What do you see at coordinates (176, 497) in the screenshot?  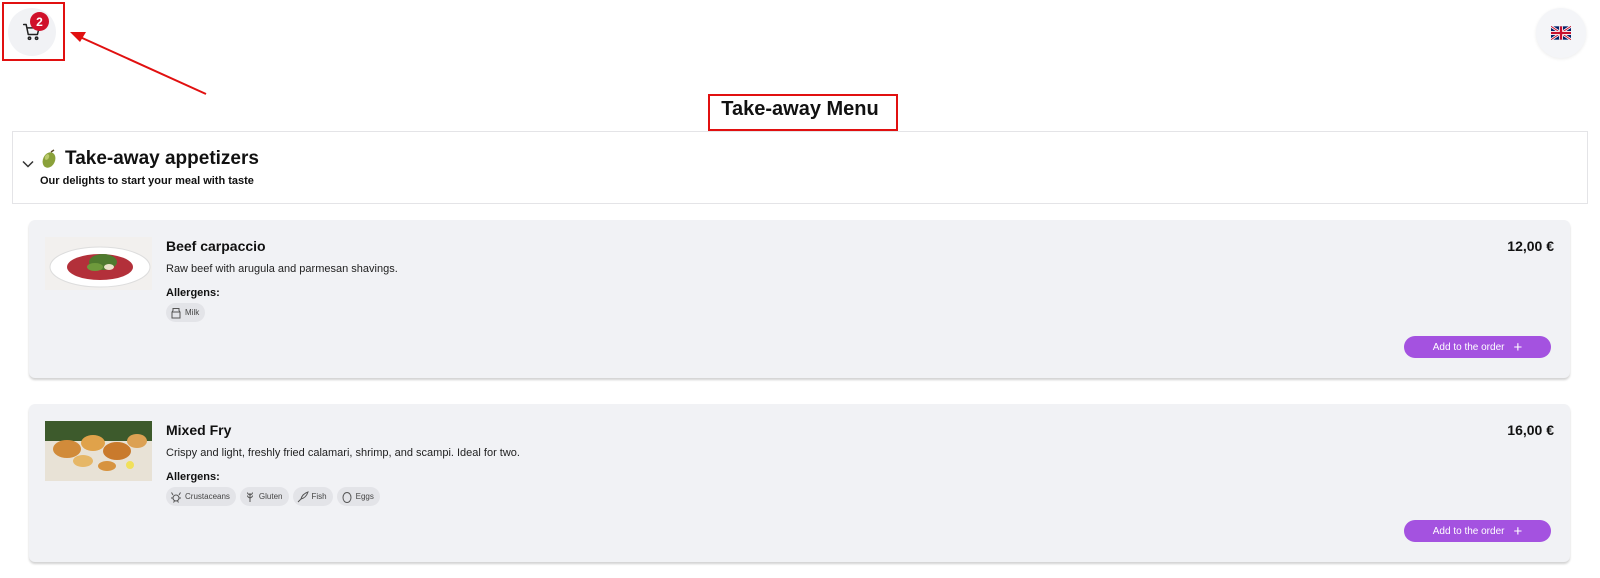 I see `crustaceans-icon` at bounding box center [176, 497].